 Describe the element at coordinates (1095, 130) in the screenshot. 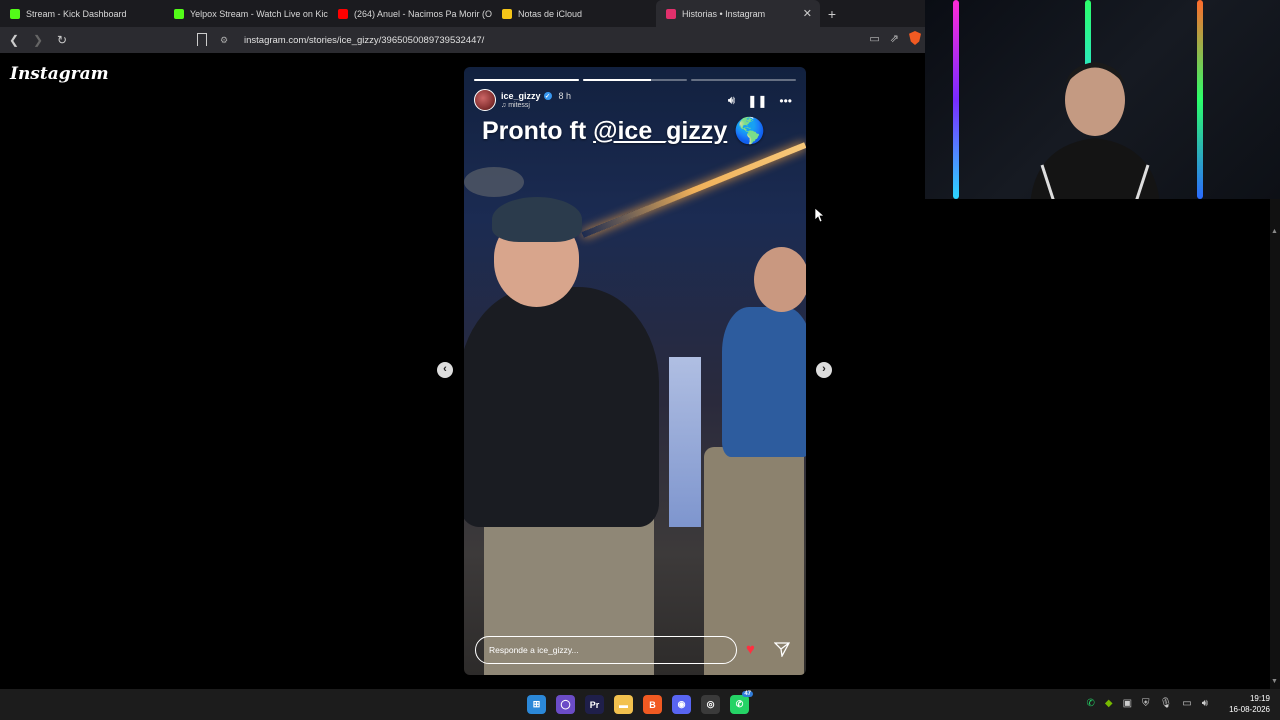

I see `streamer-figure` at that location.